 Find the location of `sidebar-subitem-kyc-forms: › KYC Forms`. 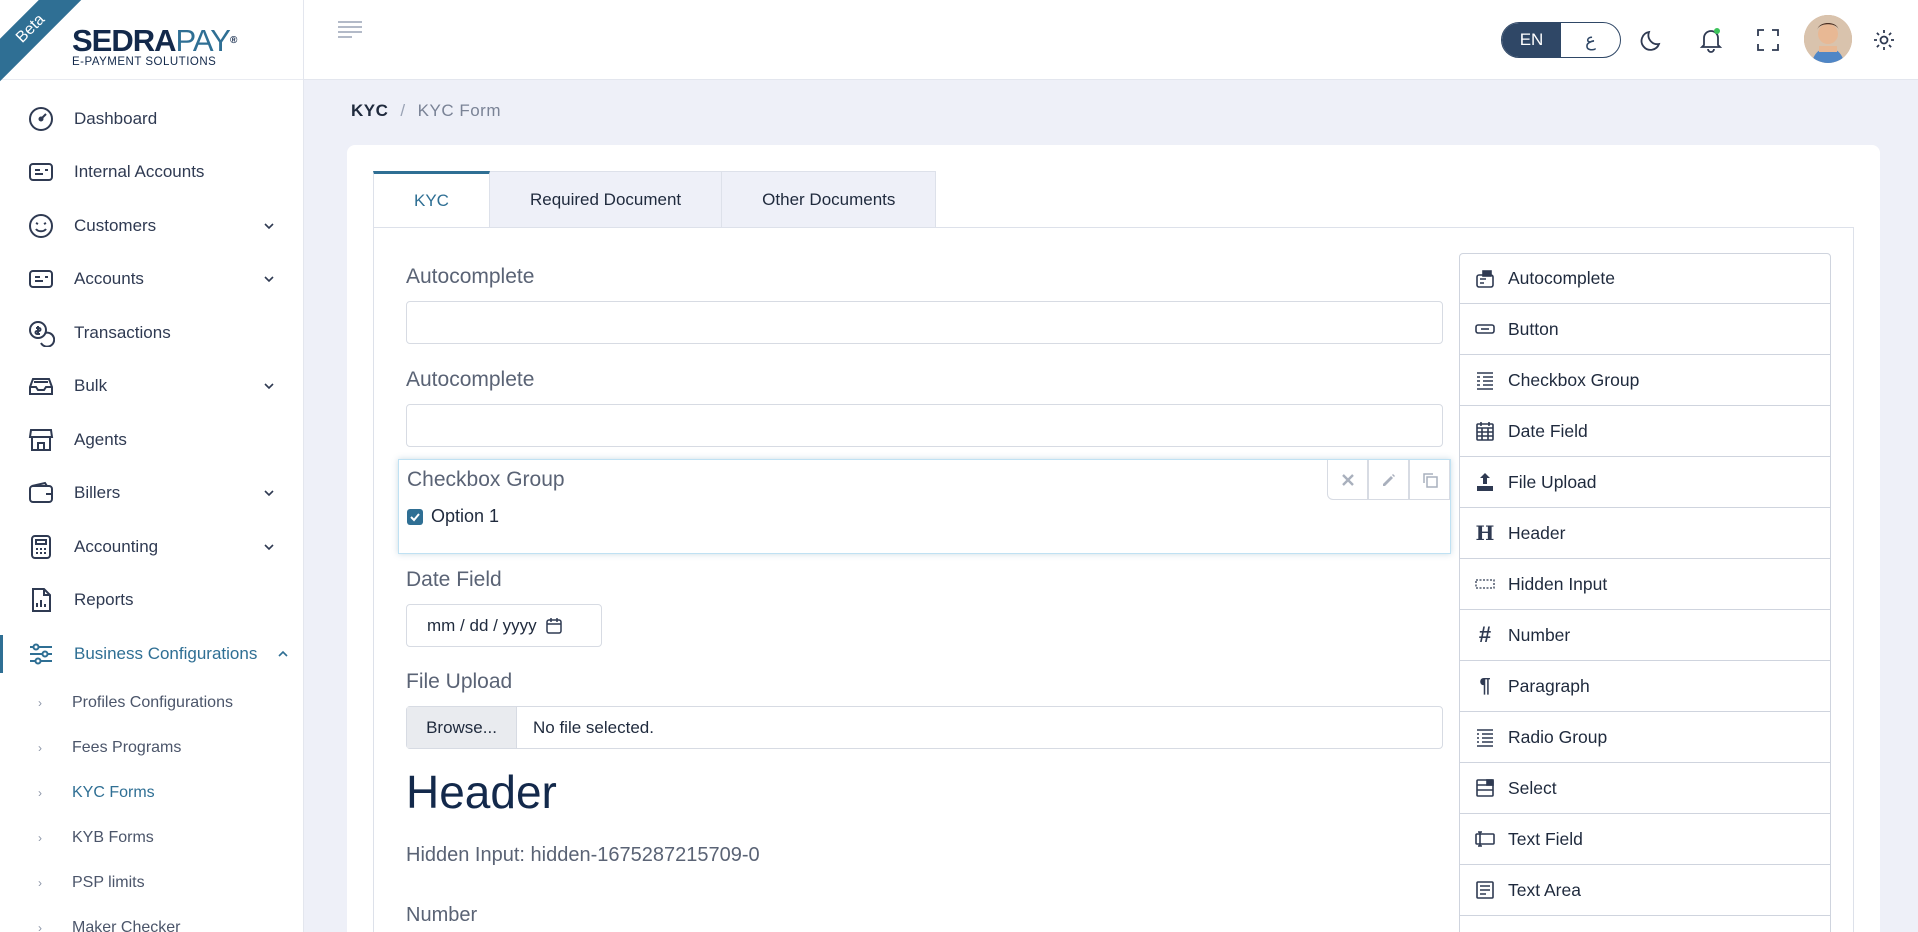

sidebar-subitem-kyc-forms: › KYC Forms is located at coordinates (151, 793).